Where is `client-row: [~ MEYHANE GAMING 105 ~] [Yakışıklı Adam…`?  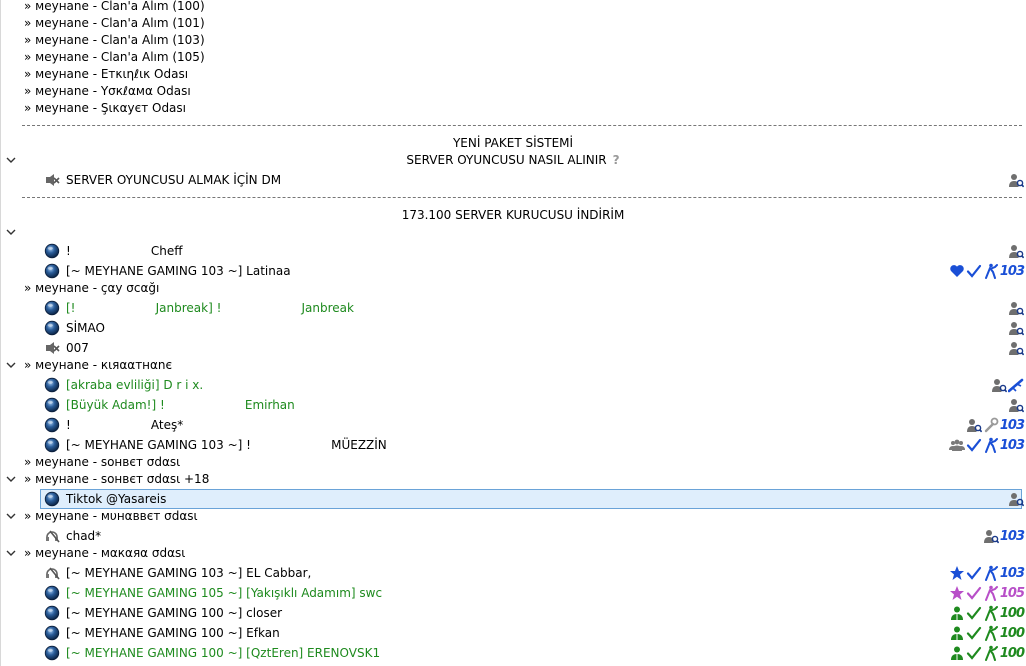 client-row: [~ MEYHANE GAMING 105 ~] [Yakışıklı Adam… is located at coordinates (513, 593).